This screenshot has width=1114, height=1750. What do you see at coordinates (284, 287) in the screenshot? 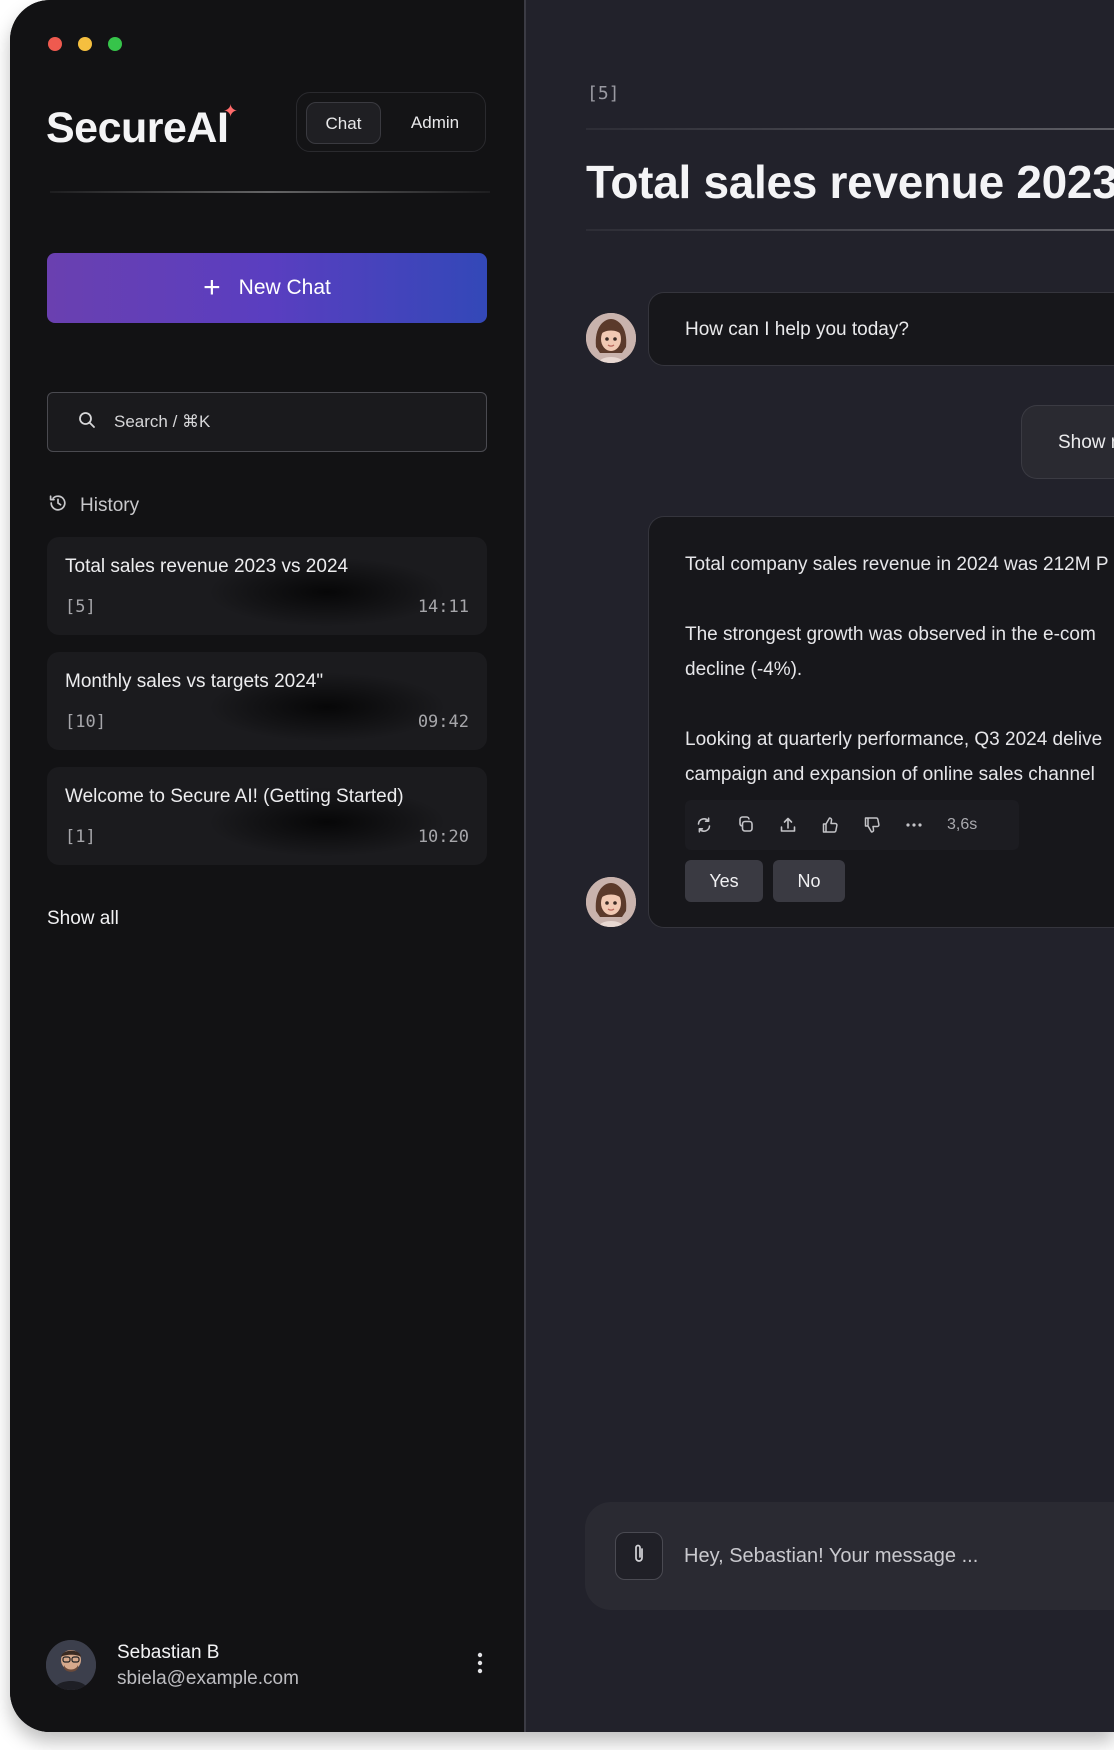
I see `new-chat-label: New Chat` at bounding box center [284, 287].